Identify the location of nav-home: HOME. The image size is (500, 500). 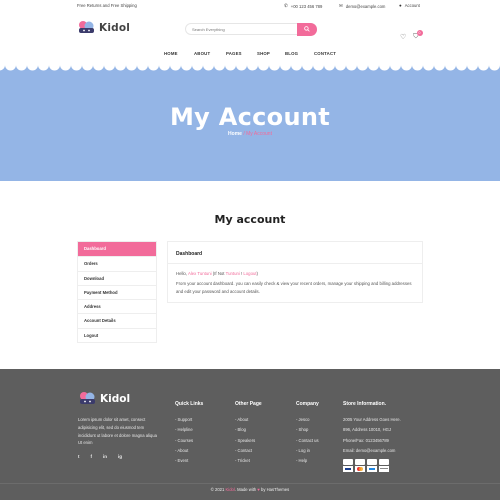
(171, 51).